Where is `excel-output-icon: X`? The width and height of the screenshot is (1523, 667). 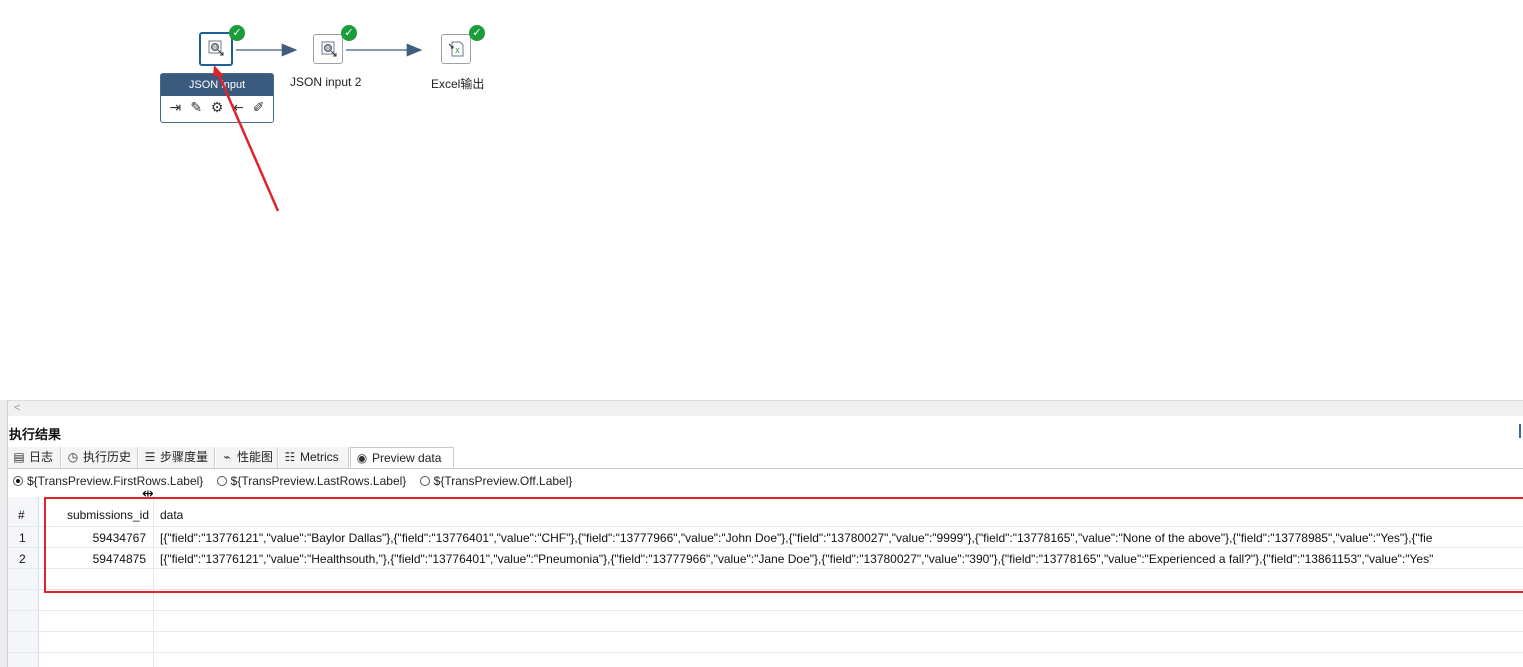
excel-output-icon: X is located at coordinates (456, 49).